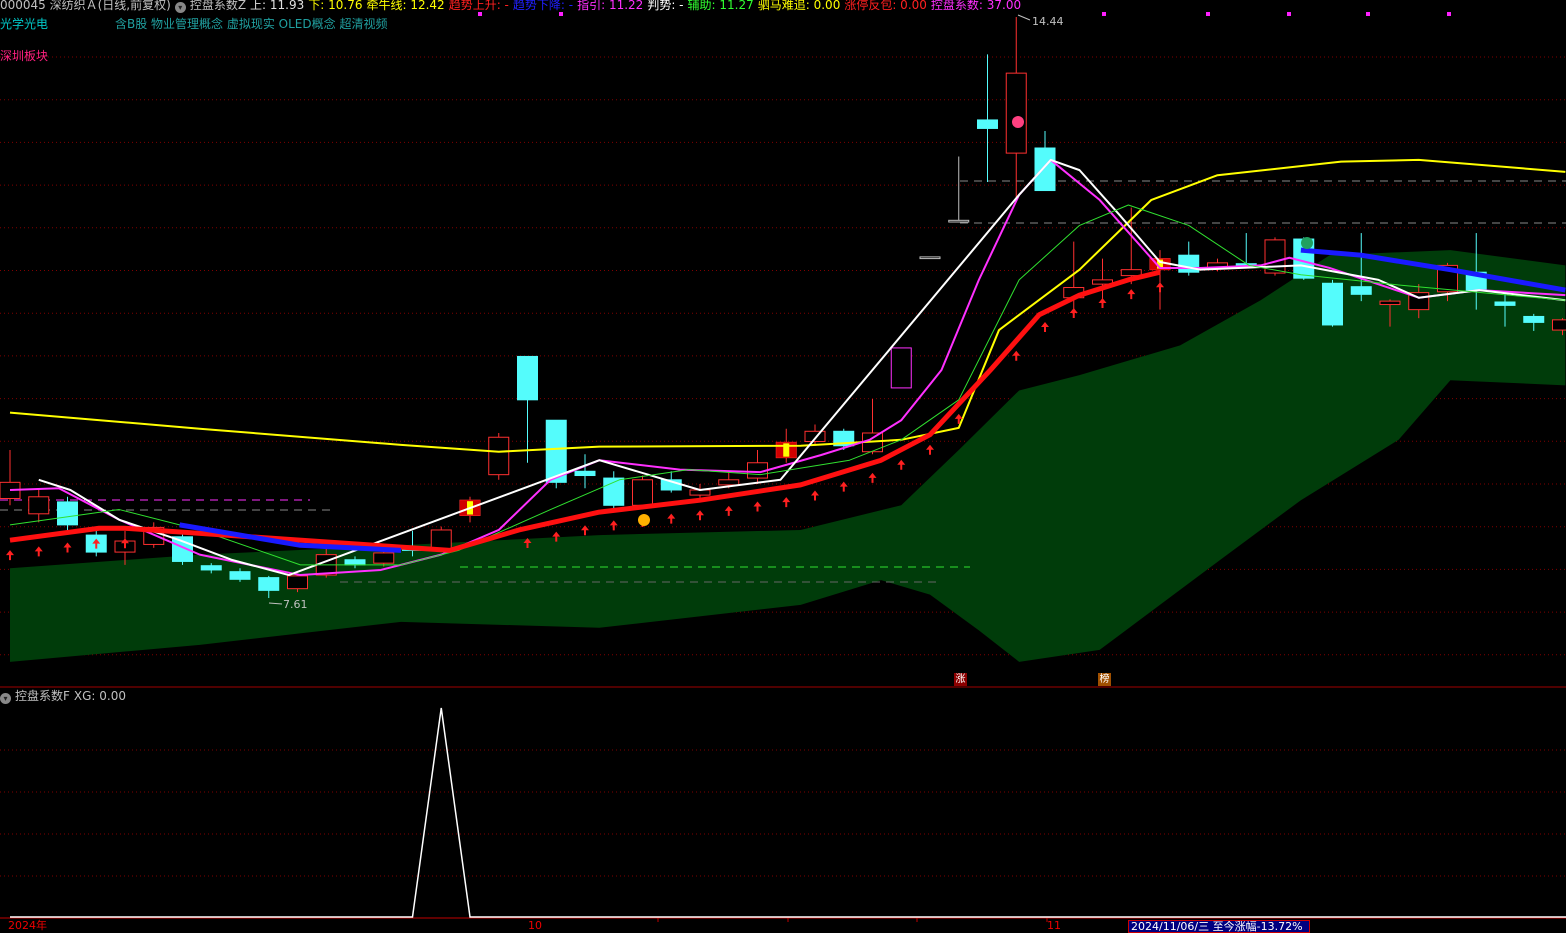 This screenshot has width=1566, height=933. I want to click on concepts-label: 含B股 物业管理概念 虚拟现实 OLED概念 超清视频, so click(251, 24).